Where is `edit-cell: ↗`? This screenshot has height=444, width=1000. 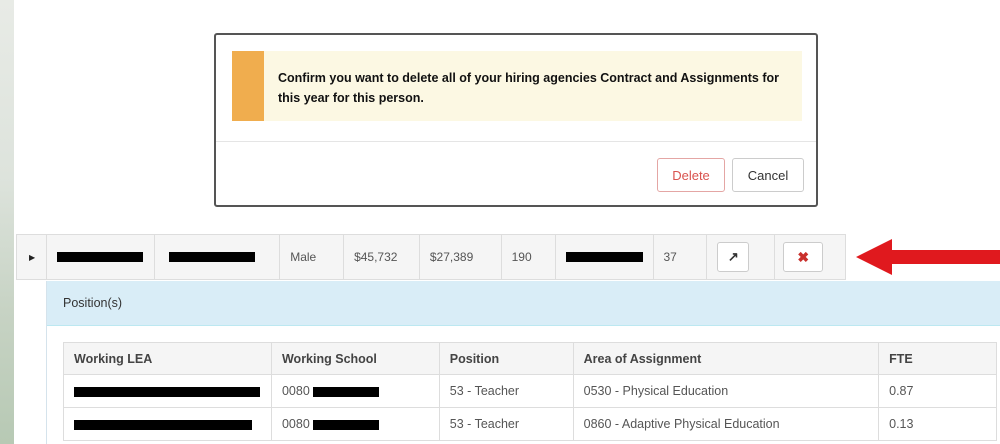
edit-cell: ↗ is located at coordinates (741, 257).